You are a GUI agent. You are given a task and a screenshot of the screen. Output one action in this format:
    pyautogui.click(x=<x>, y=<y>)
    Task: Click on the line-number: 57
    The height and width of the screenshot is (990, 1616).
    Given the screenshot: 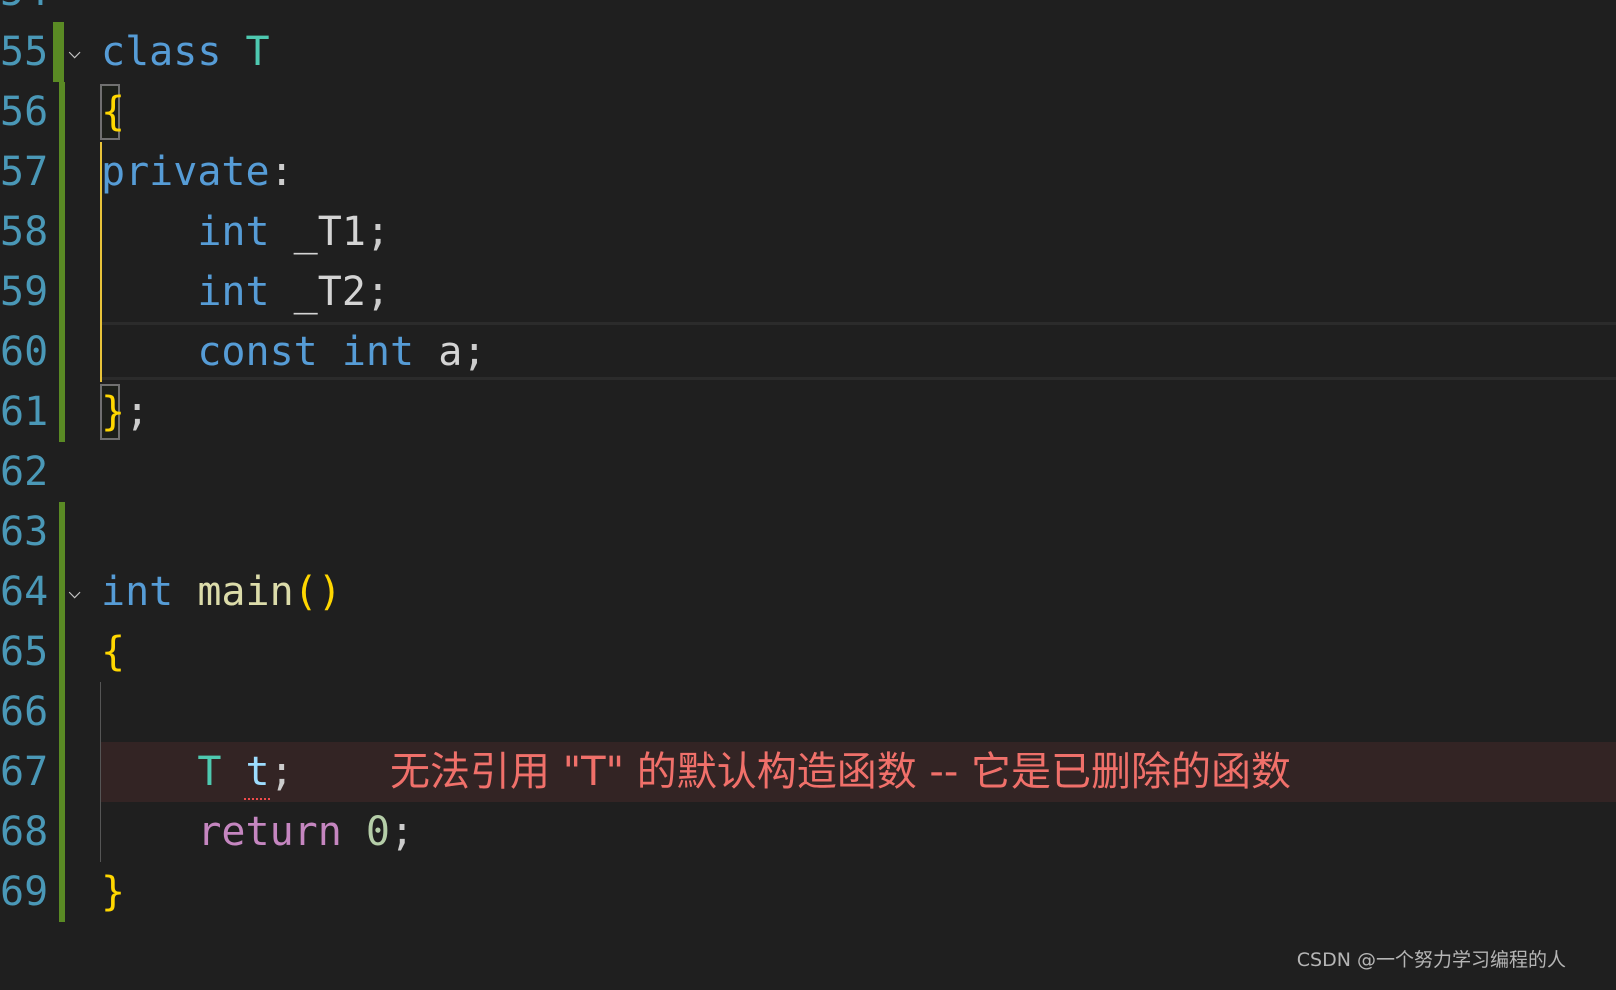 What is the action you would take?
    pyautogui.click(x=24, y=172)
    